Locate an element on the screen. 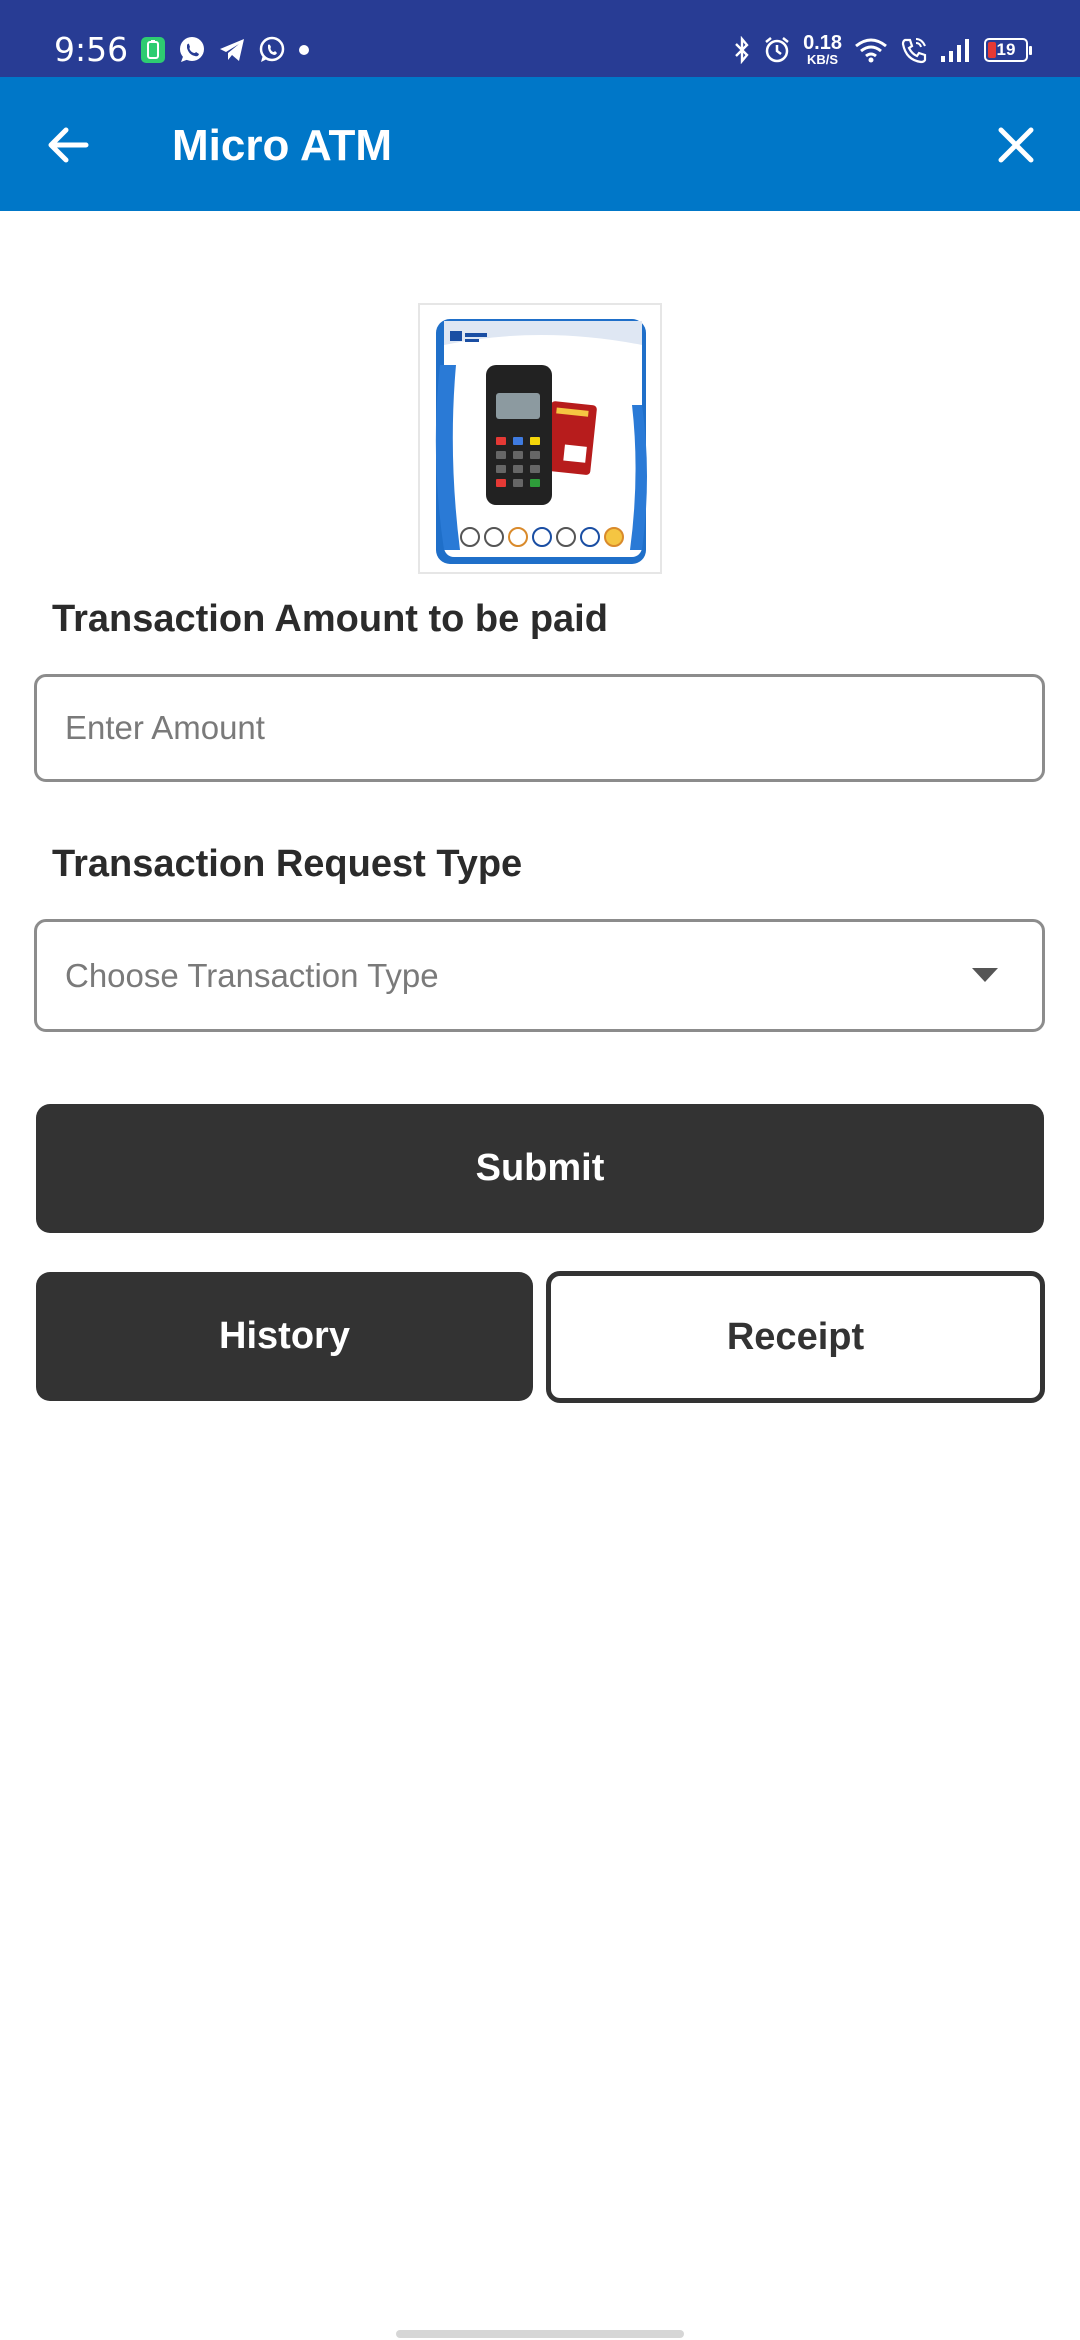  telegram-icon is located at coordinates (232, 50).